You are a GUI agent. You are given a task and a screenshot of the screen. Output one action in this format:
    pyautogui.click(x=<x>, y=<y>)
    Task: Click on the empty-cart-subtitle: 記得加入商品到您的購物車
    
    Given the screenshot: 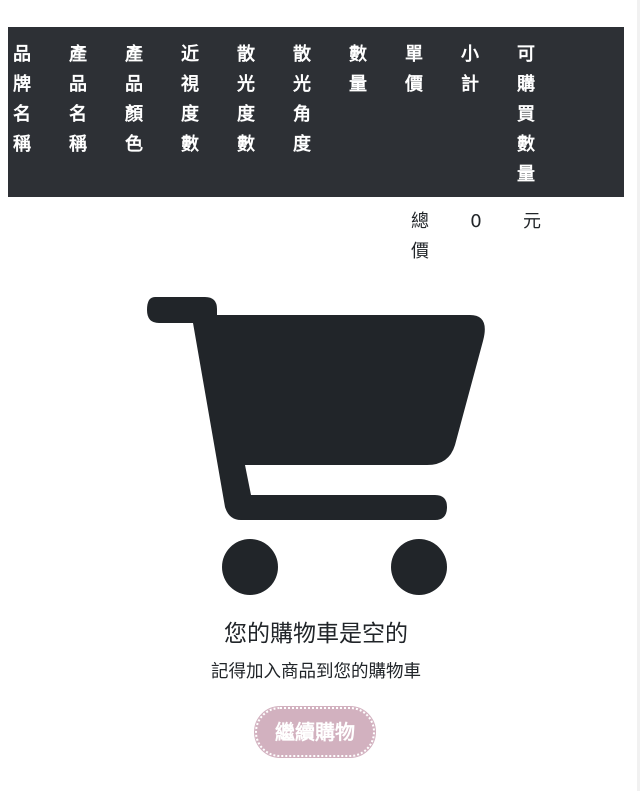 What is the action you would take?
    pyautogui.click(x=316, y=672)
    